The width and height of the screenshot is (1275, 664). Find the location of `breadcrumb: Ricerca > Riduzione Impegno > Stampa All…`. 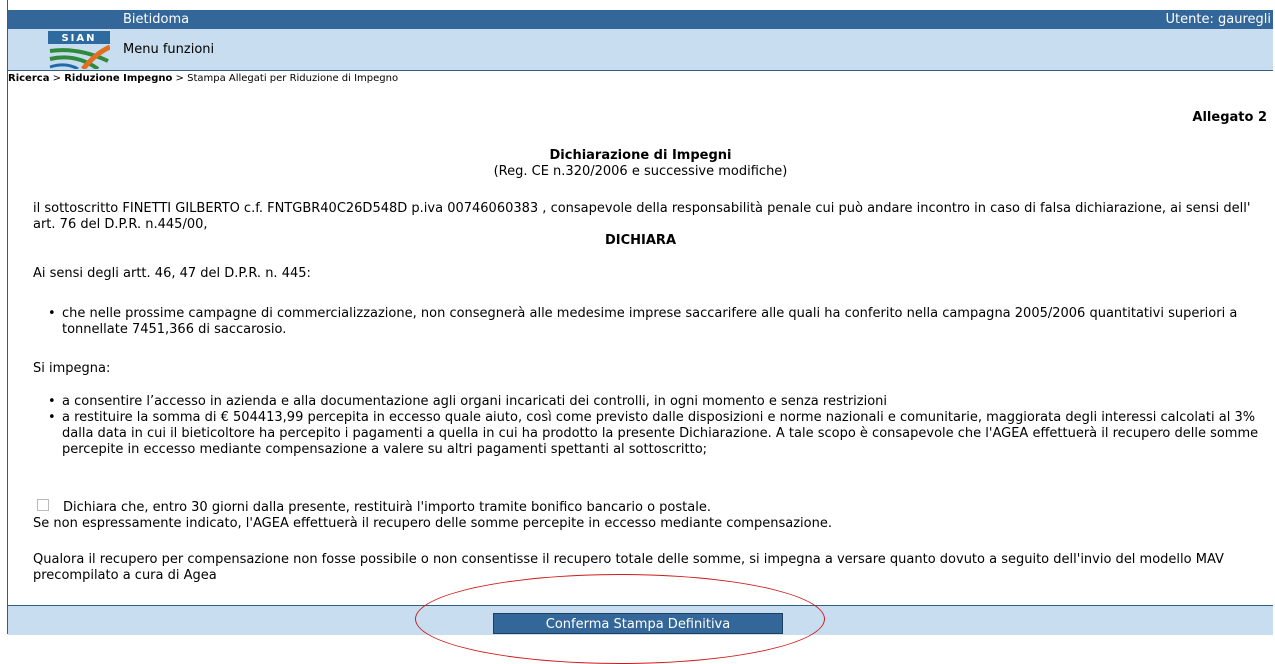

breadcrumb: Ricerca > Riduzione Impegno > Stampa All… is located at coordinates (203, 78).